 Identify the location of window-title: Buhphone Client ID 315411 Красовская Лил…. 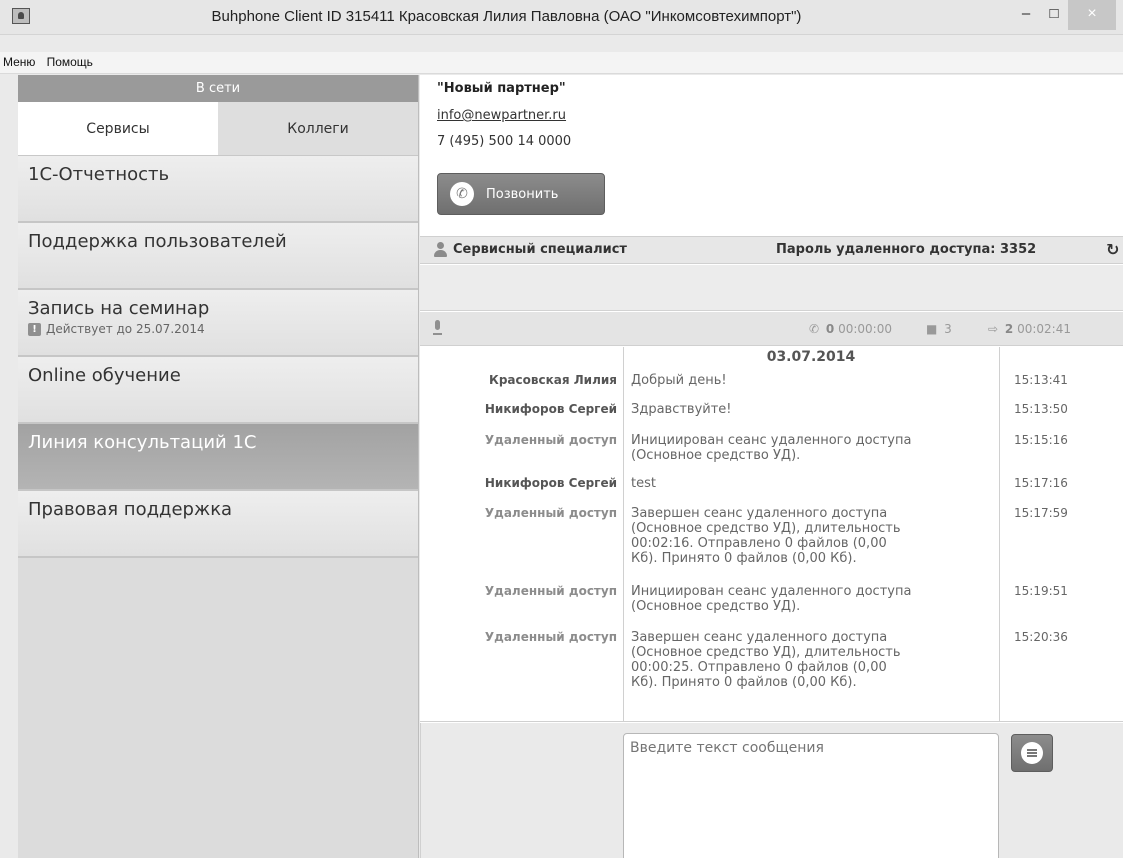
(506, 16).